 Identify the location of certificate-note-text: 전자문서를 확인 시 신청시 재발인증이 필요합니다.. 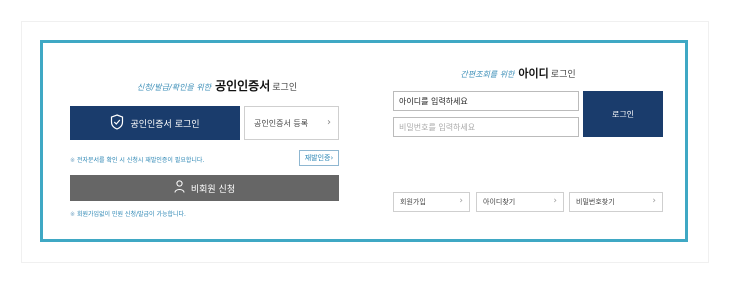
(140, 160).